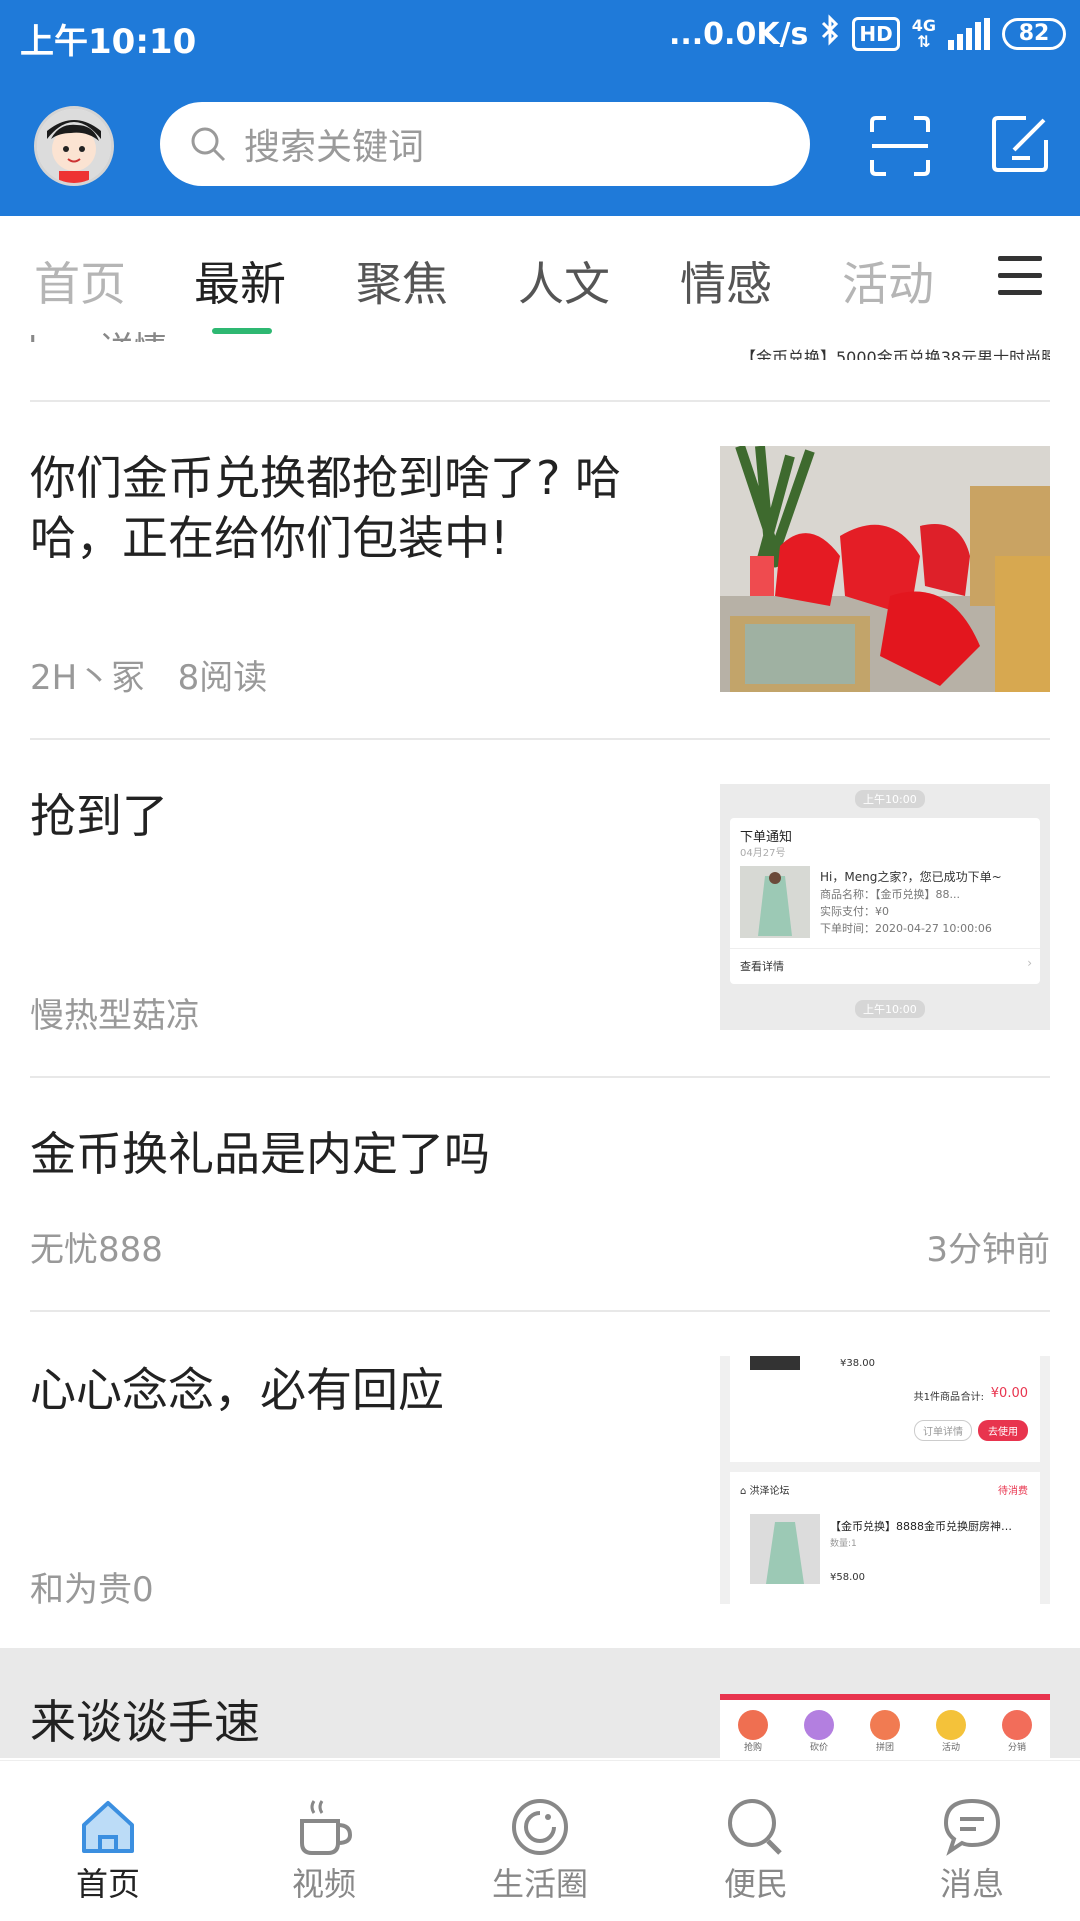 The image size is (1080, 1921). I want to click on tab-home: 首页, so click(80, 281).